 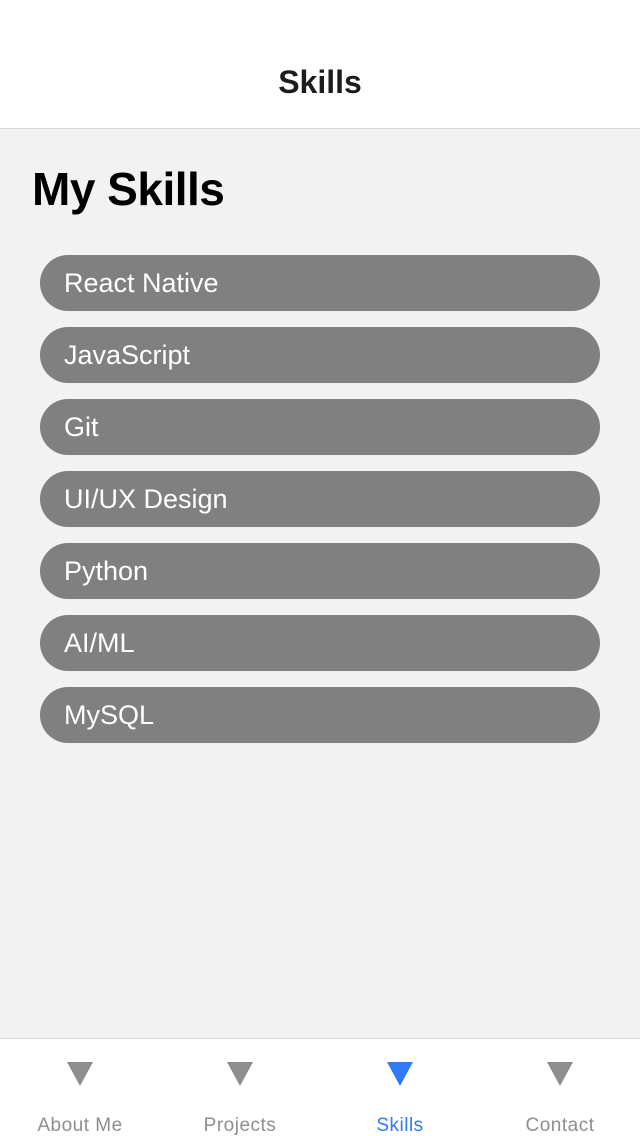 What do you see at coordinates (560, 1087) in the screenshot?
I see `tab-contact: Contact` at bounding box center [560, 1087].